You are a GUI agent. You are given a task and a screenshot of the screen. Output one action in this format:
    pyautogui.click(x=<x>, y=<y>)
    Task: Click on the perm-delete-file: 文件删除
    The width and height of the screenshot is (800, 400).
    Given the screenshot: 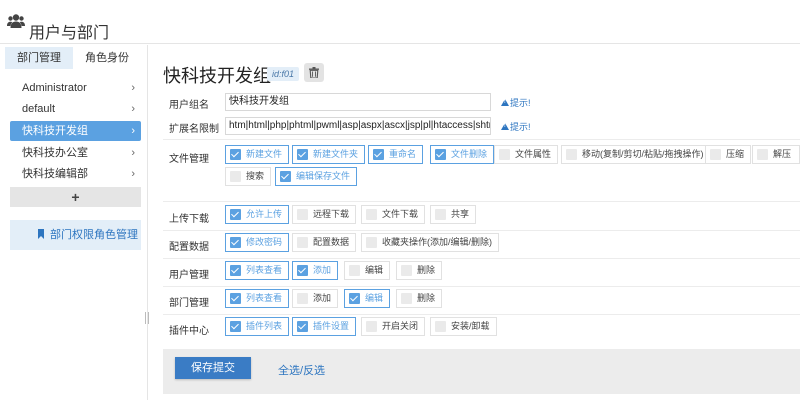 What is the action you would take?
    pyautogui.click(x=462, y=154)
    